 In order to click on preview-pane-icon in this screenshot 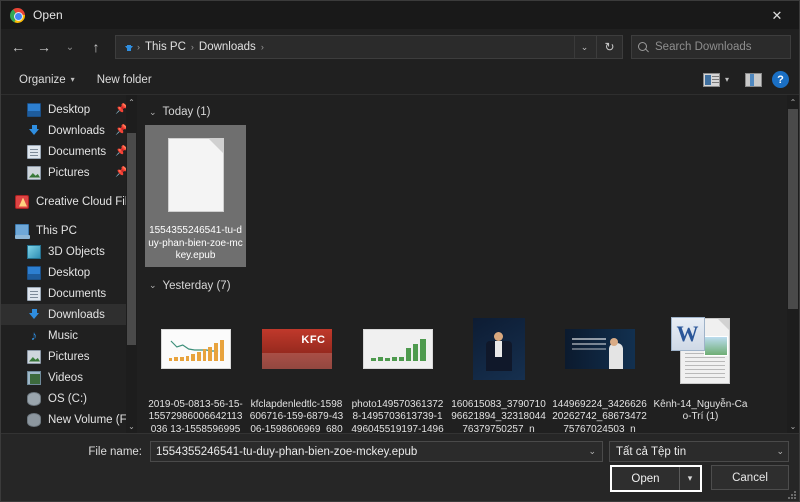, I will do `click(753, 79)`.